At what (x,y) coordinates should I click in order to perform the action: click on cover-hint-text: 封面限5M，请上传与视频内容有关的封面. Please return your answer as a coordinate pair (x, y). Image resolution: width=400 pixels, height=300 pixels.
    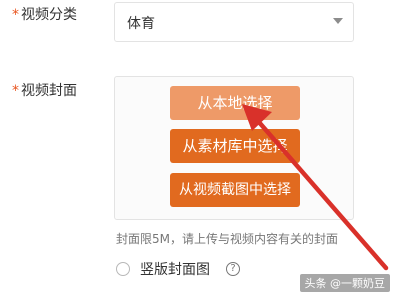
    Looking at the image, I should click on (227, 239).